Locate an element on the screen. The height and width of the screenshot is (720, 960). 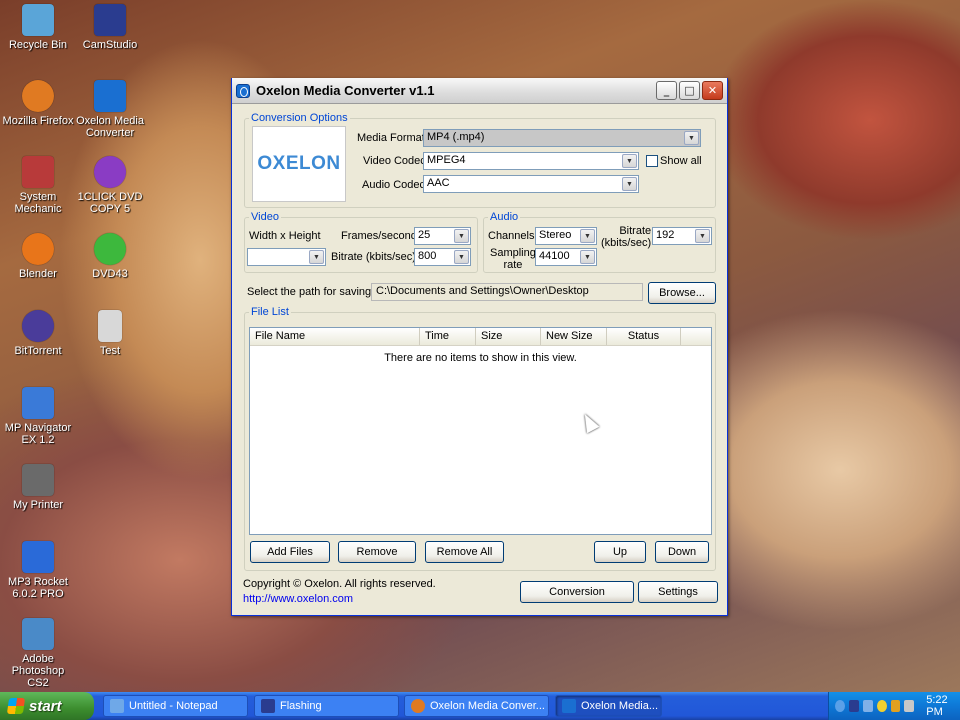
system-mechanic-shortcut: System Mechanic is located at coordinates (38, 185).